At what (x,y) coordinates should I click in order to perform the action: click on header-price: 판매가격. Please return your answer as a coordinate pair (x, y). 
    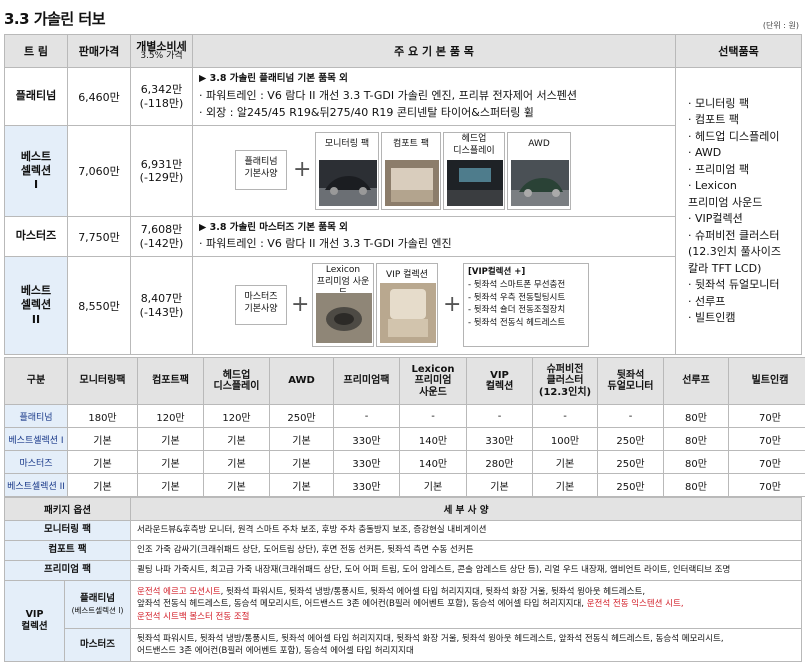
    Looking at the image, I should click on (99, 51).